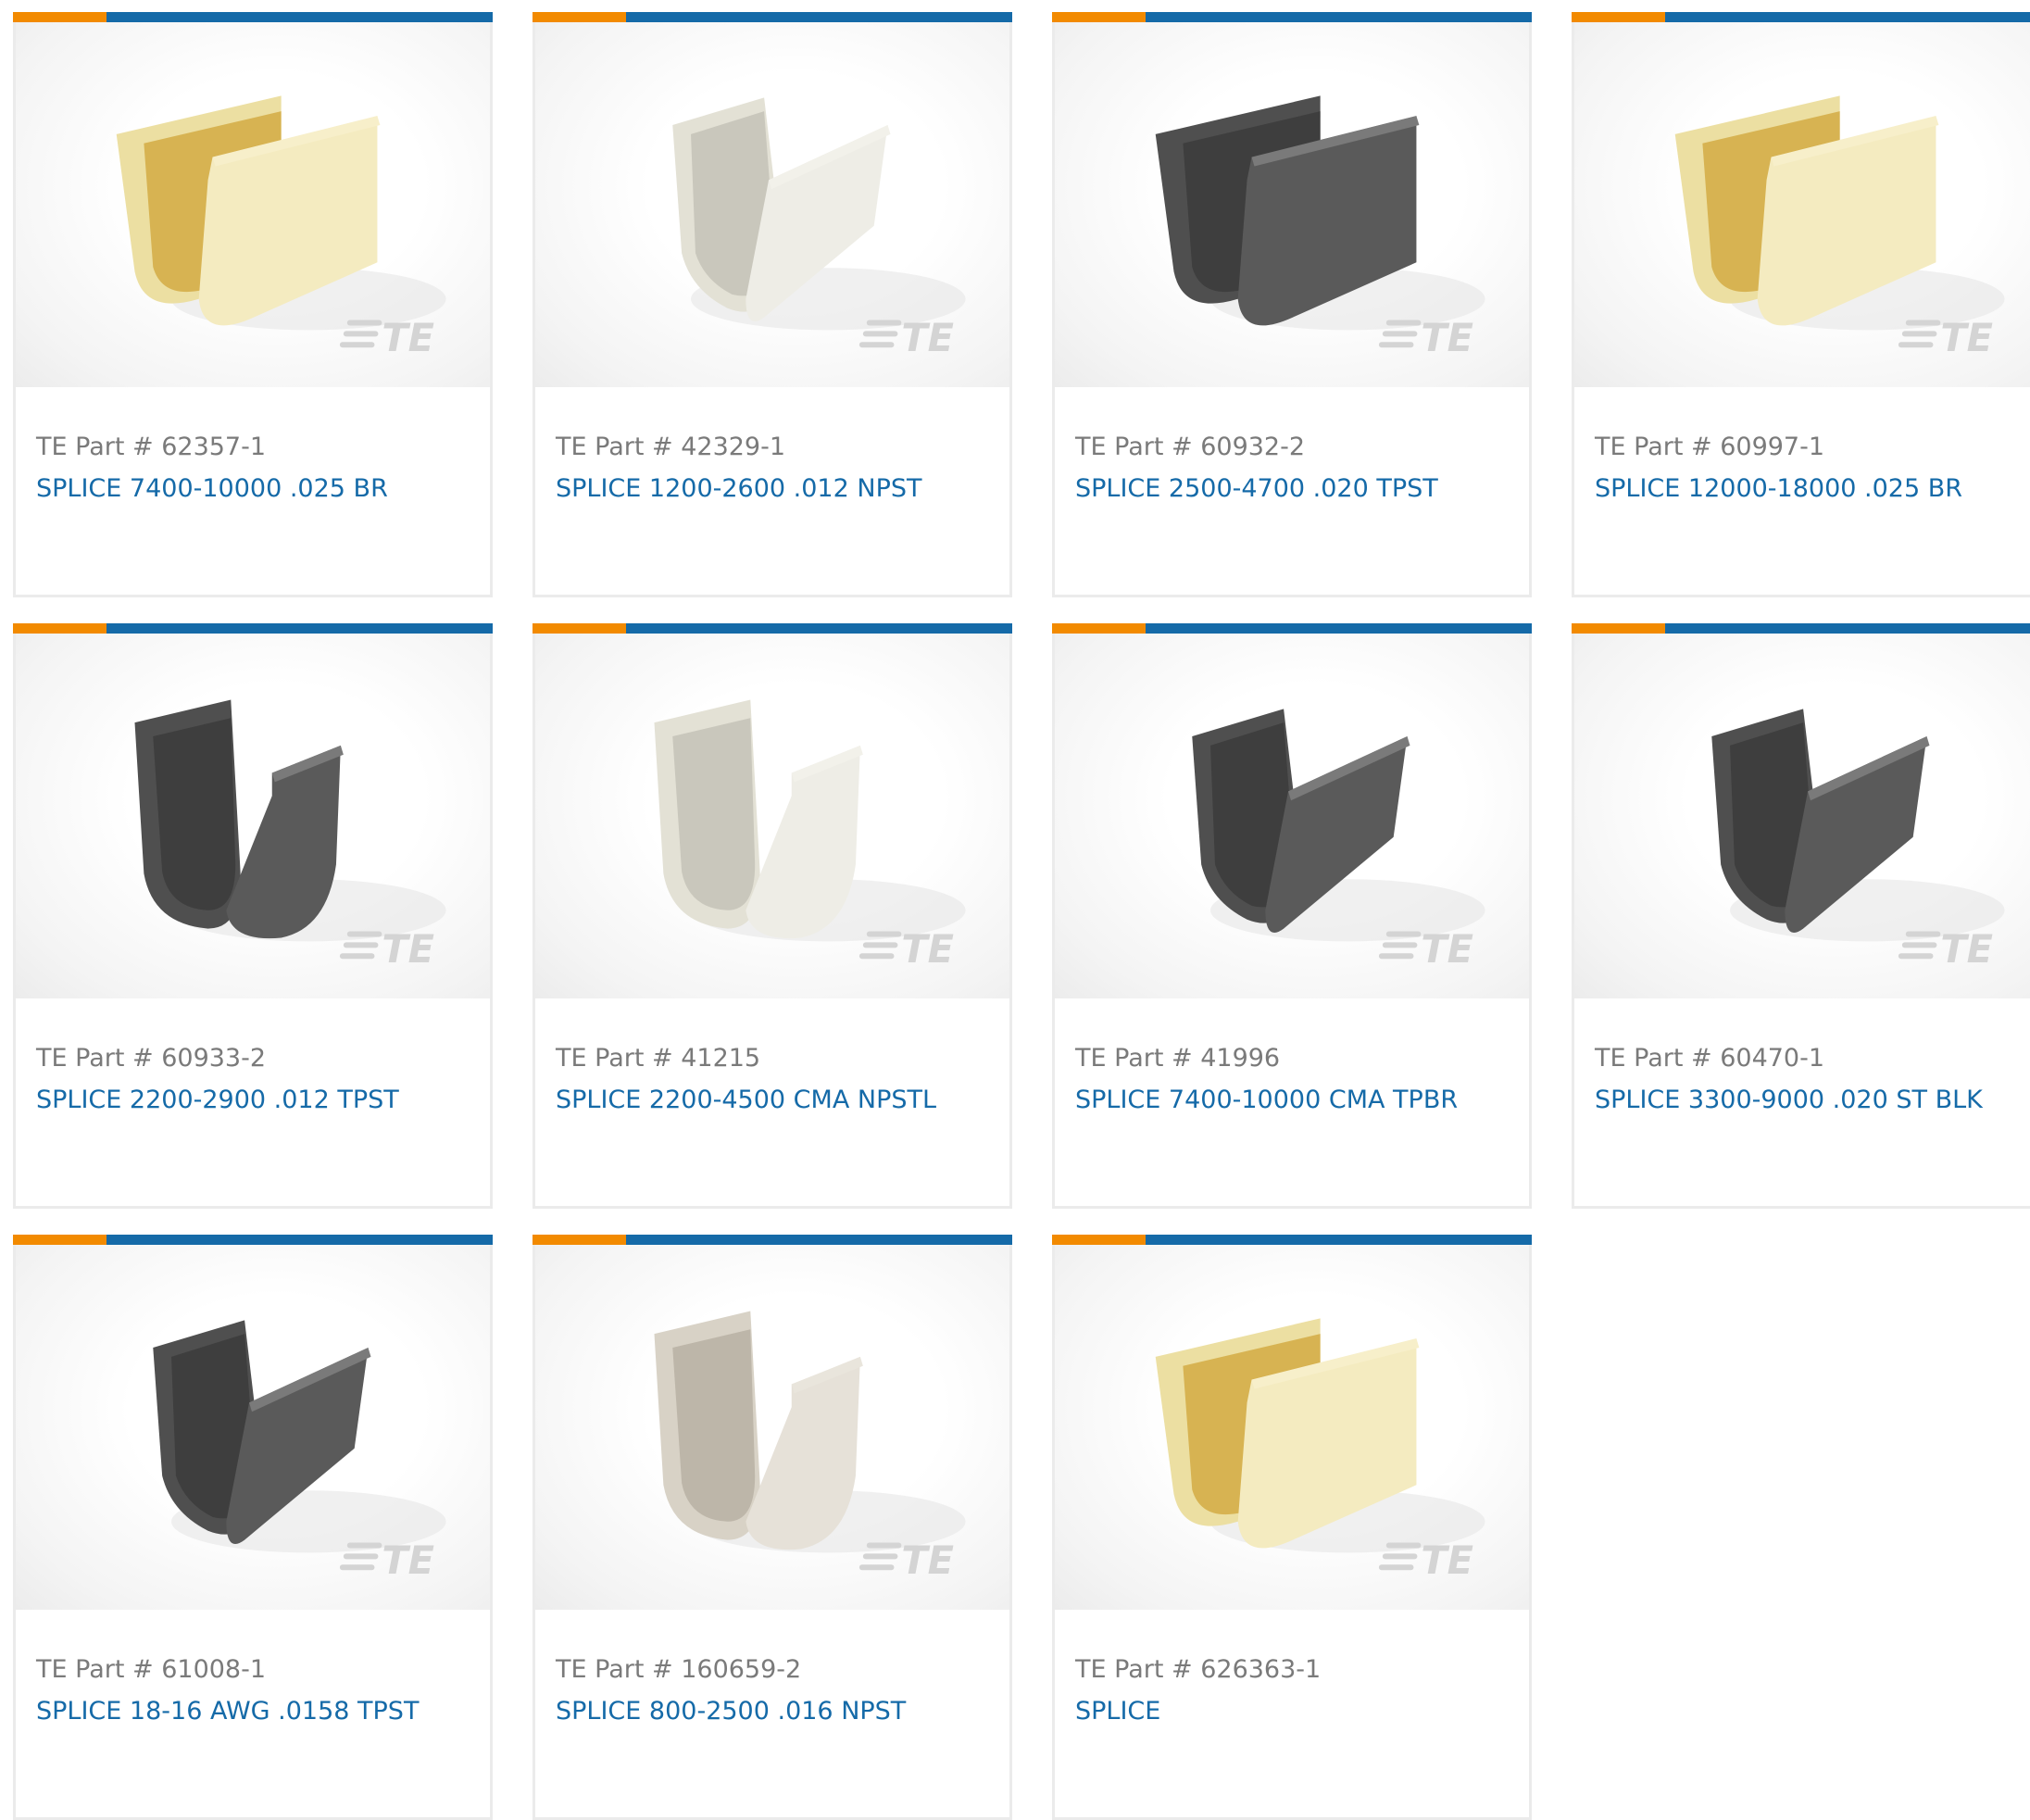 The width and height of the screenshot is (2030, 1820). What do you see at coordinates (746, 1100) in the screenshot?
I see `product-name-link: SPLICE 2200-4500 CMA NPSTL` at bounding box center [746, 1100].